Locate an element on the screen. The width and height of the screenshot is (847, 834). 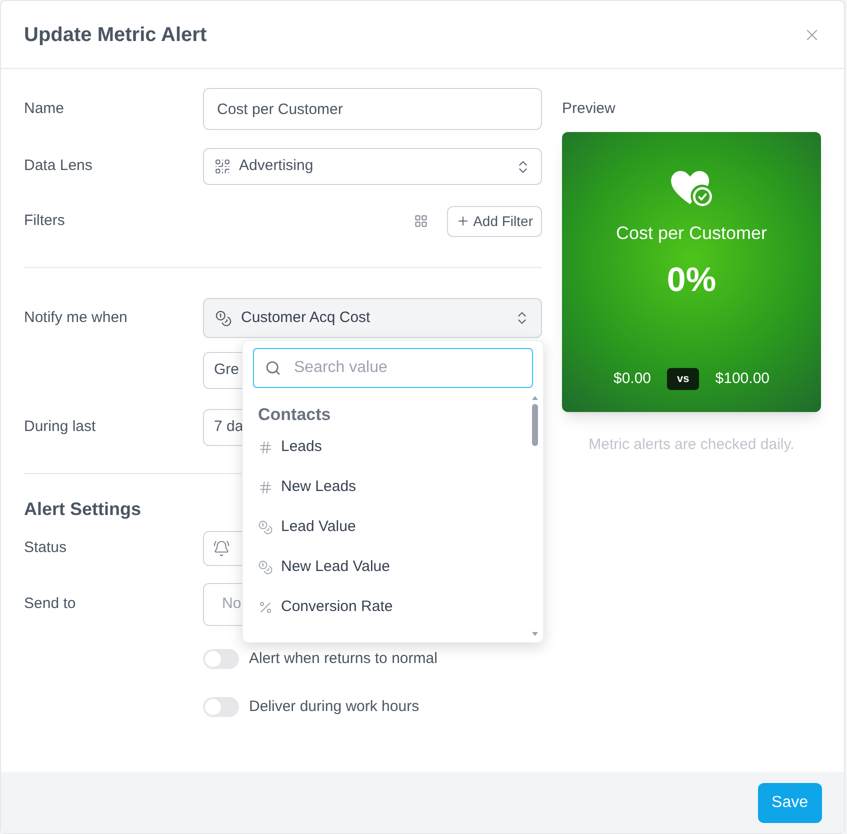
option-item: Lead Value is located at coordinates (394, 528).